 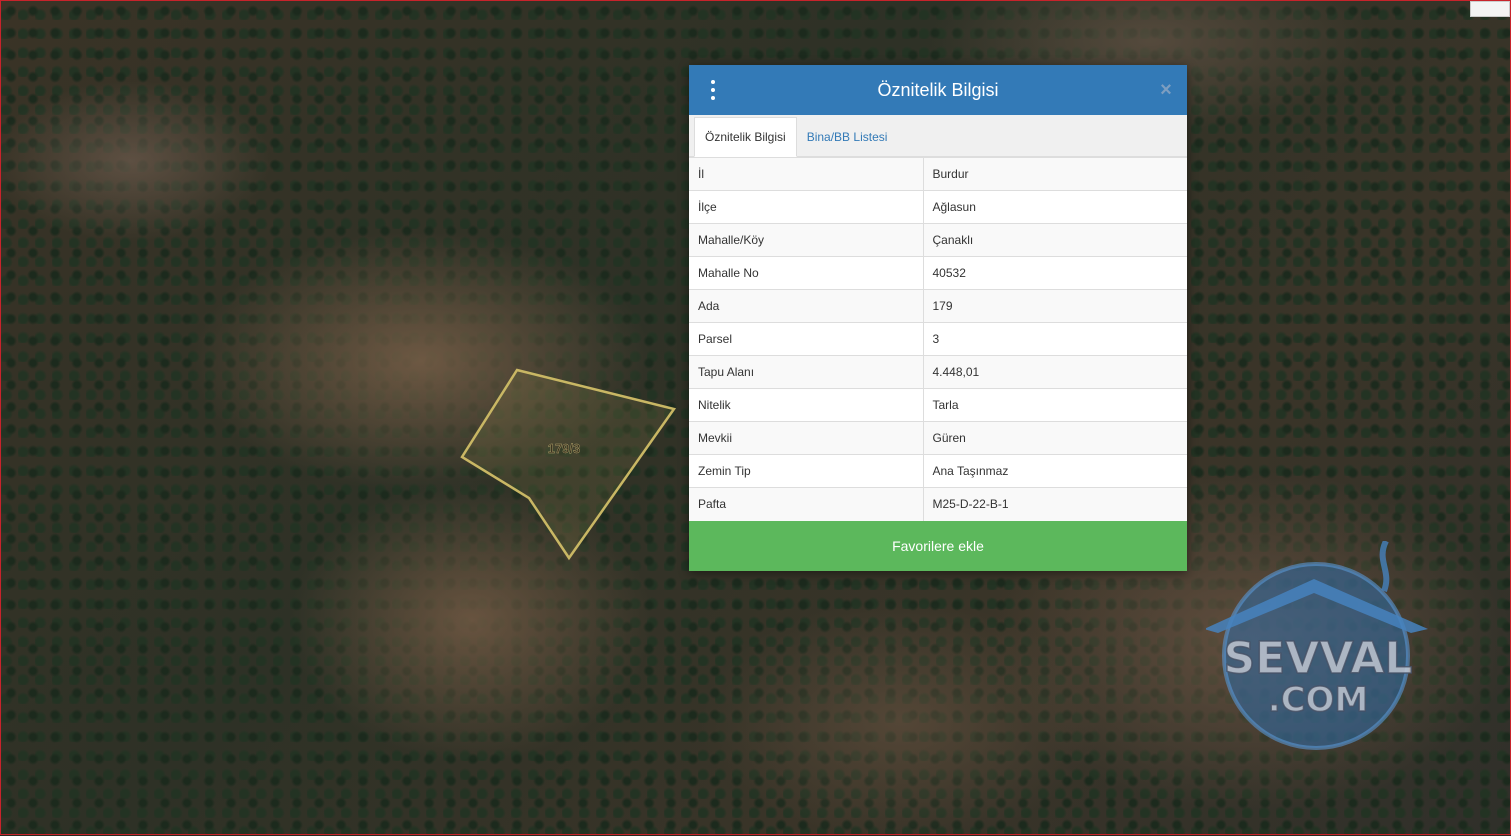 I want to click on table-row: Tapu Alanı 4.448,01, so click(x=938, y=372).